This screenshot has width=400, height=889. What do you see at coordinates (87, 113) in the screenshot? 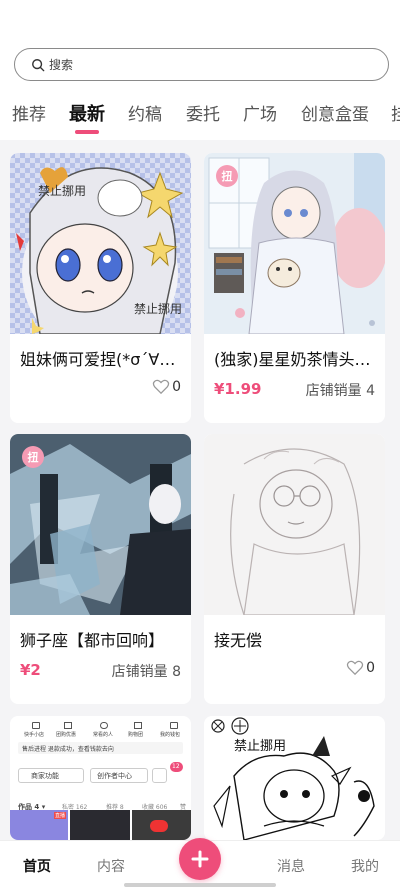
I see `tab-latest: 最新` at bounding box center [87, 113].